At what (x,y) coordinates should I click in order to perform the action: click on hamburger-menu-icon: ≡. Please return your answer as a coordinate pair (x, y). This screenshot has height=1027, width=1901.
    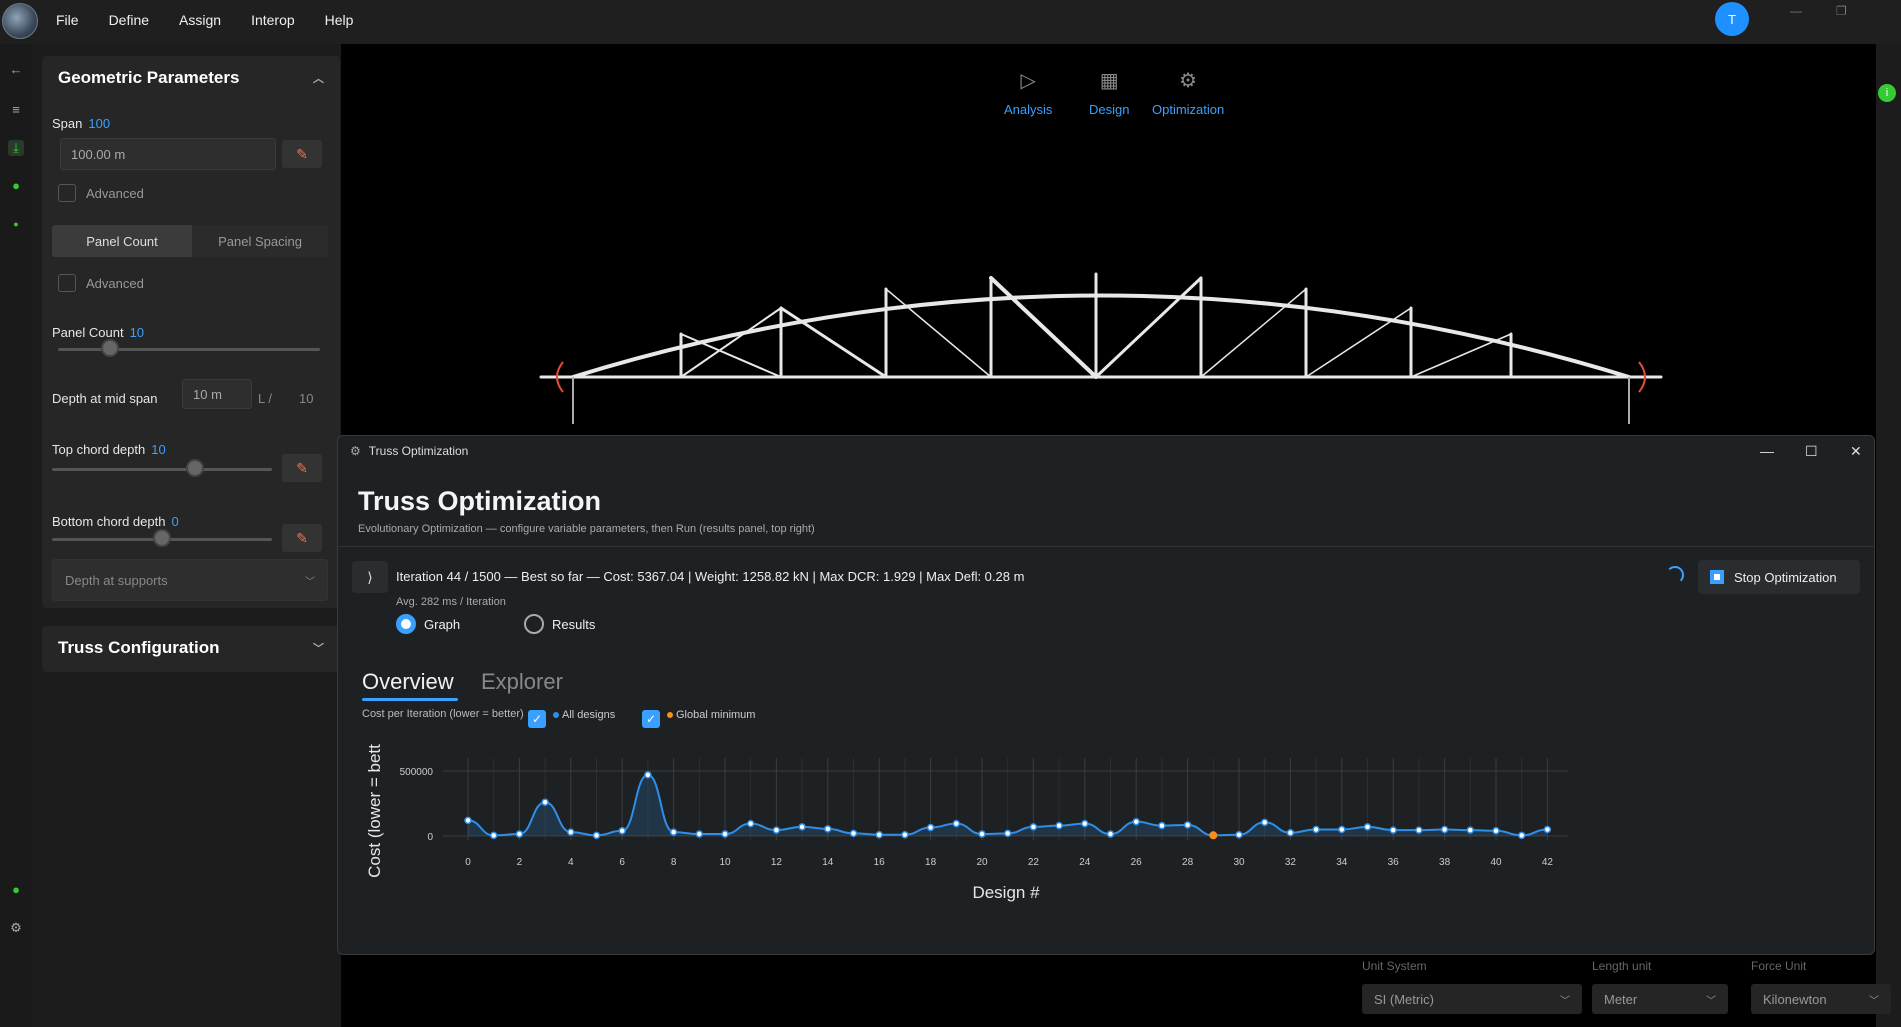
    Looking at the image, I should click on (16, 110).